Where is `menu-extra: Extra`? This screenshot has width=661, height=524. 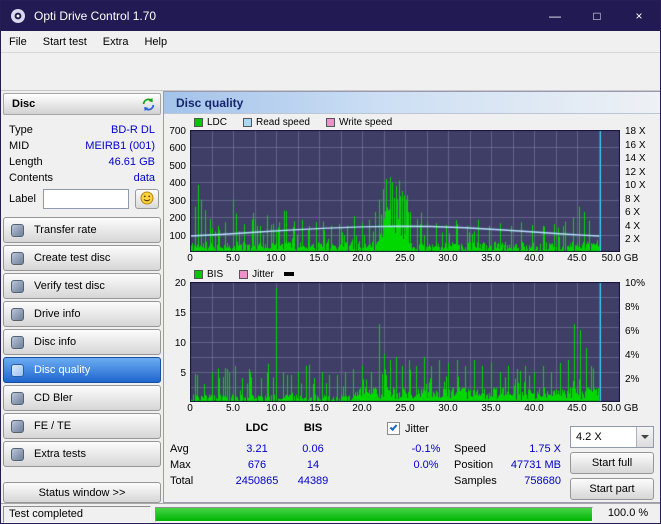
menu-extra: Extra is located at coordinates (116, 42).